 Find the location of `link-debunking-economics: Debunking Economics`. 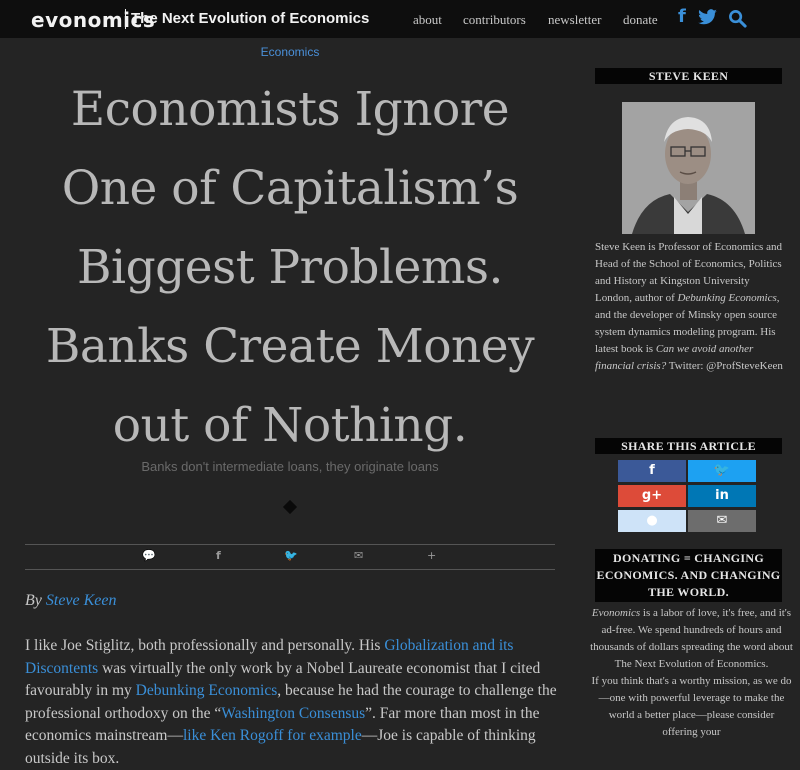

link-debunking-economics: Debunking Economics is located at coordinates (207, 690).